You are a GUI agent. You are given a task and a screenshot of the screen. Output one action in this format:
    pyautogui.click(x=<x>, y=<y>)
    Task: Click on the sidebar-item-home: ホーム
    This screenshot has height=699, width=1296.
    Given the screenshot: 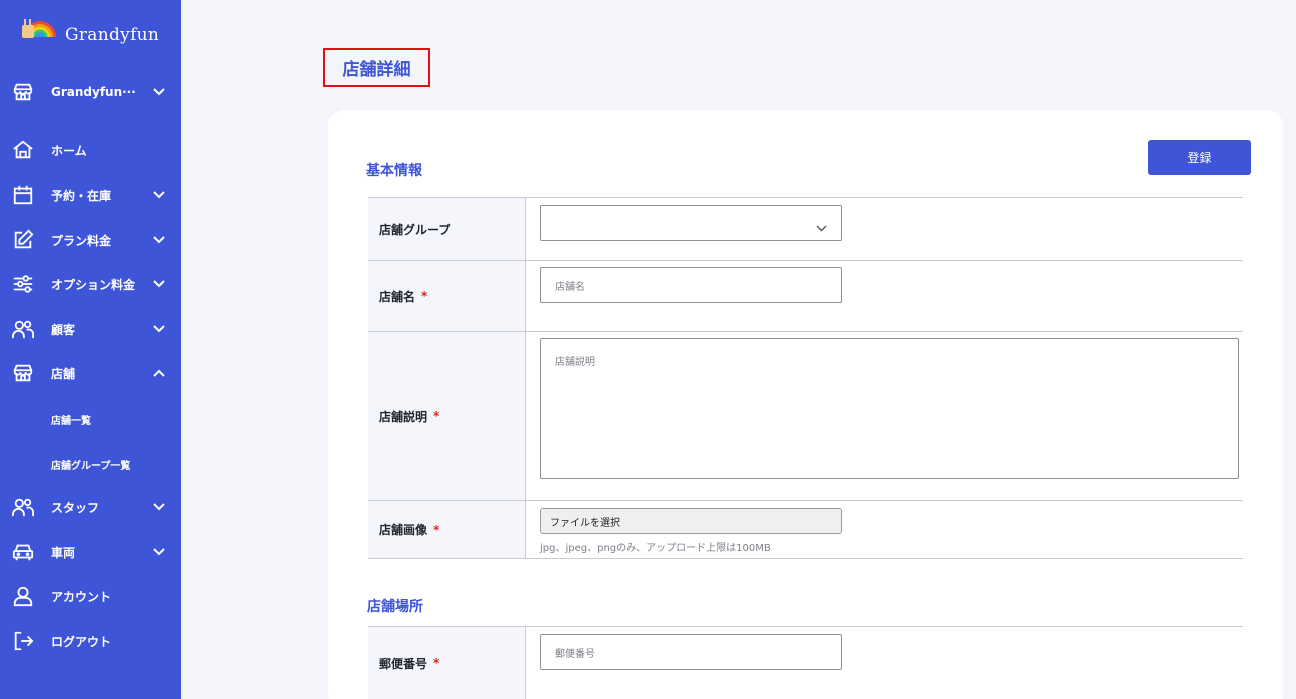 What is the action you would take?
    pyautogui.click(x=90, y=150)
    